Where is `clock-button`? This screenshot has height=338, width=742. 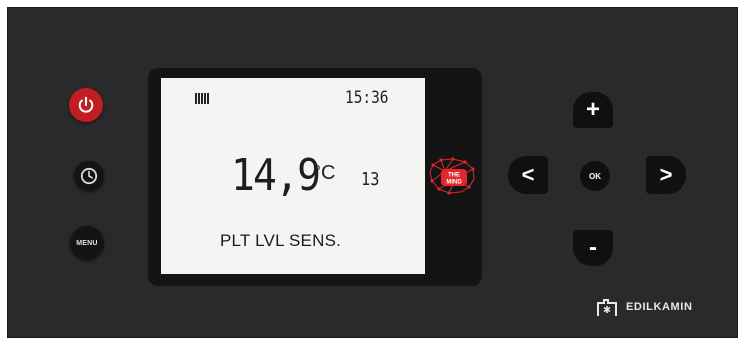
clock-button is located at coordinates (89, 176).